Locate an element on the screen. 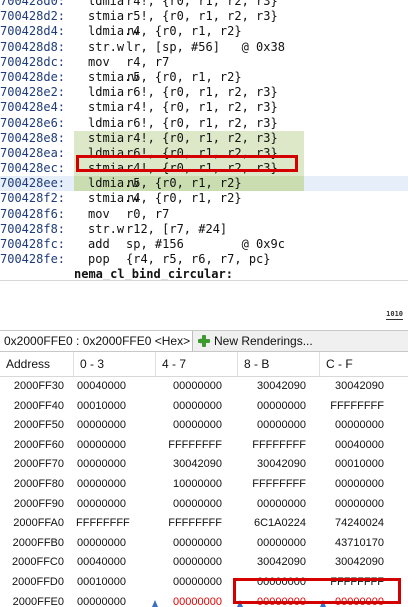 This screenshot has width=408, height=607. instruction-mnemonic: str.w is located at coordinates (106, 46).